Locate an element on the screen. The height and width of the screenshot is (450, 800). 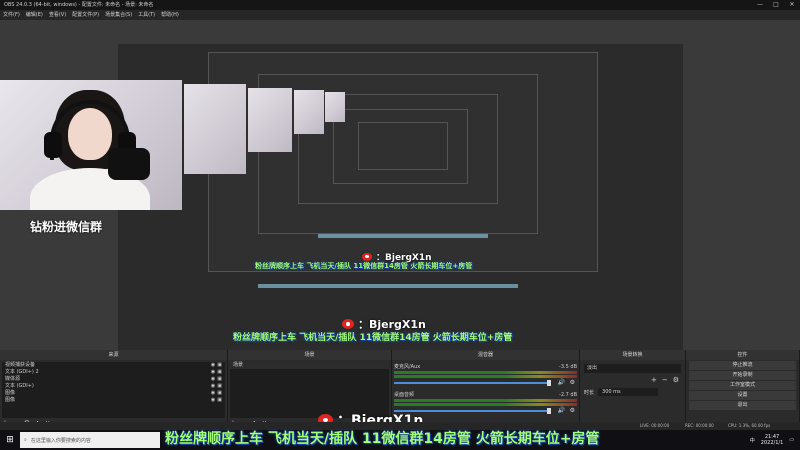
exit-button: 退出 is located at coordinates (742, 405).